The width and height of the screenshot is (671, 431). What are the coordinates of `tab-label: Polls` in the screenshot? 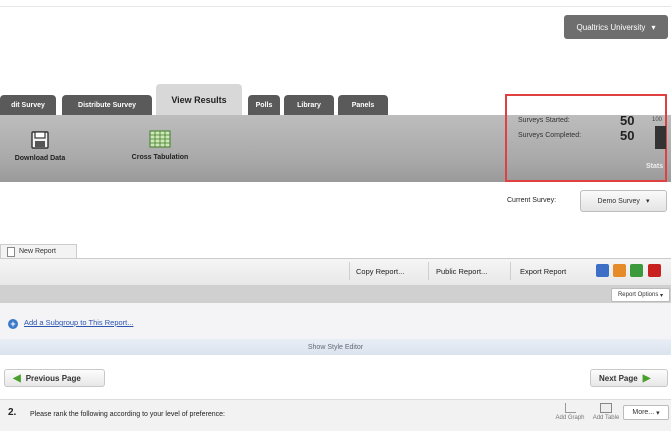 It's located at (264, 105).